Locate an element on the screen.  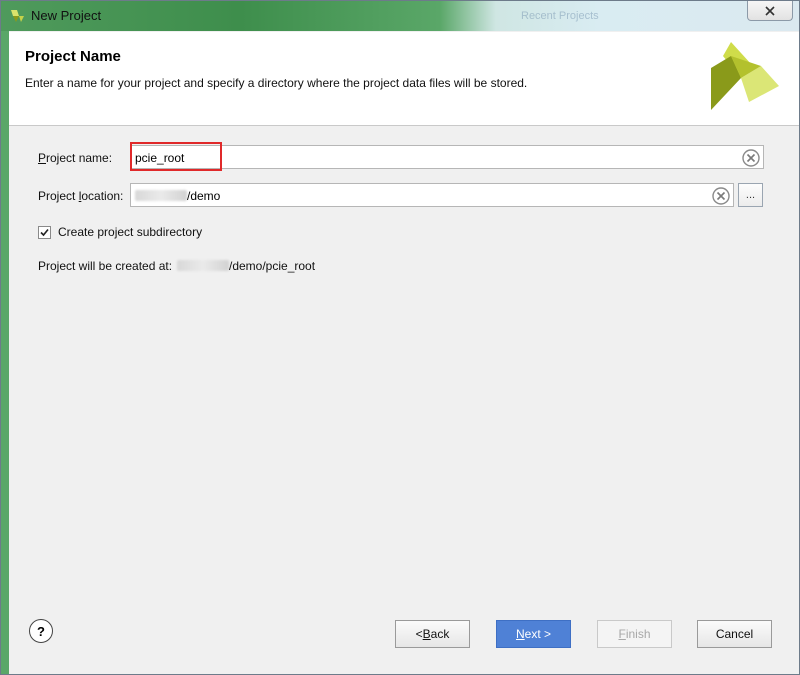
window-frame-left is located at coordinates (5, 352).